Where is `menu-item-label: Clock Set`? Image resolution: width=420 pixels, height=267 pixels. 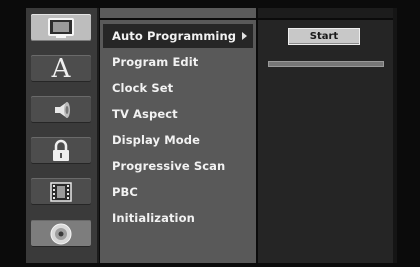 menu-item-label: Clock Set is located at coordinates (143, 88).